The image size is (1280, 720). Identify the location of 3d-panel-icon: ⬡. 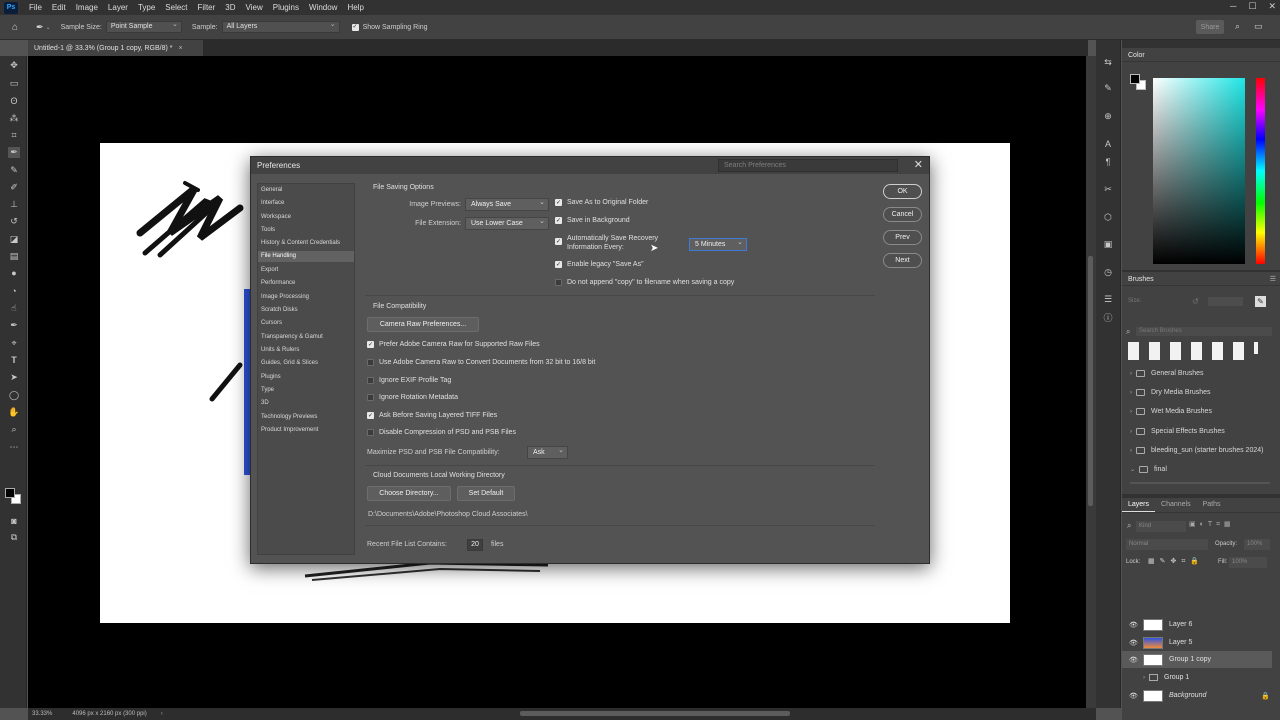
(1108, 217).